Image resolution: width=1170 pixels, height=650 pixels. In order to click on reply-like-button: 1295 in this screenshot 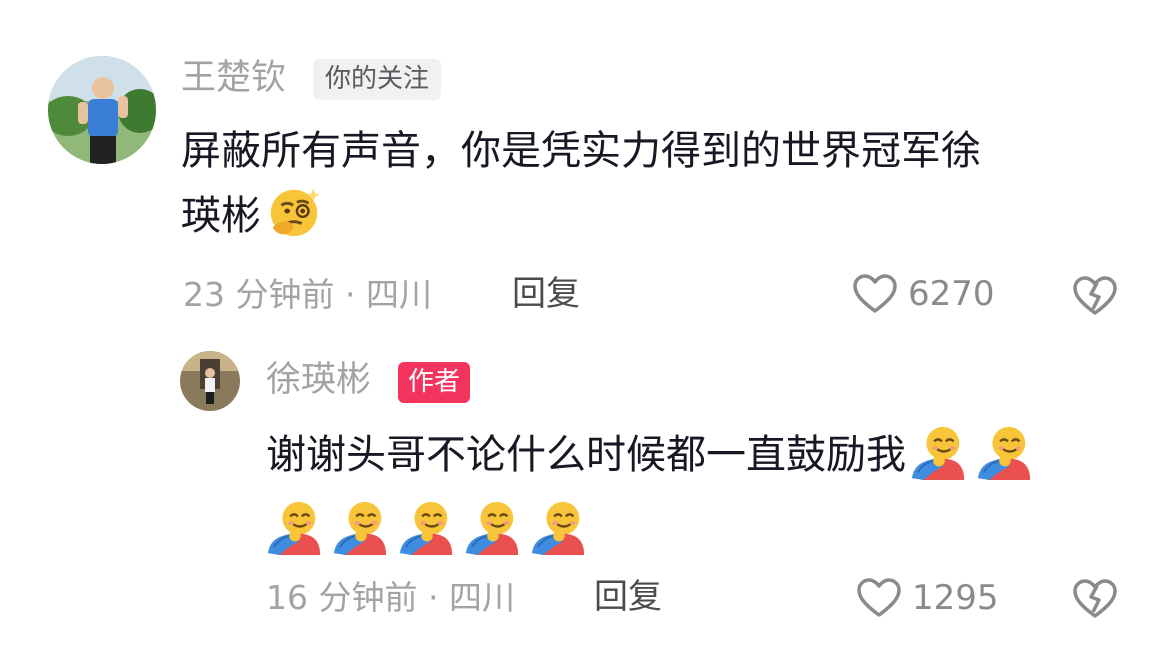, I will do `click(927, 598)`.